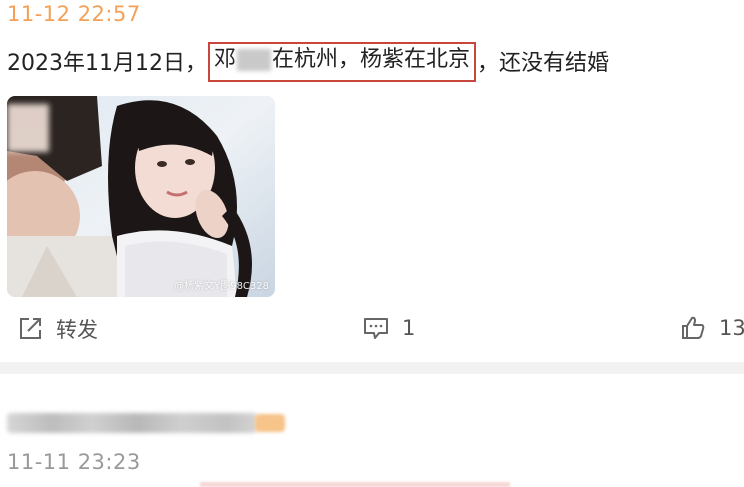  Describe the element at coordinates (107, 63) in the screenshot. I see `post1-text-prefix: 2023年11月12日，` at that location.